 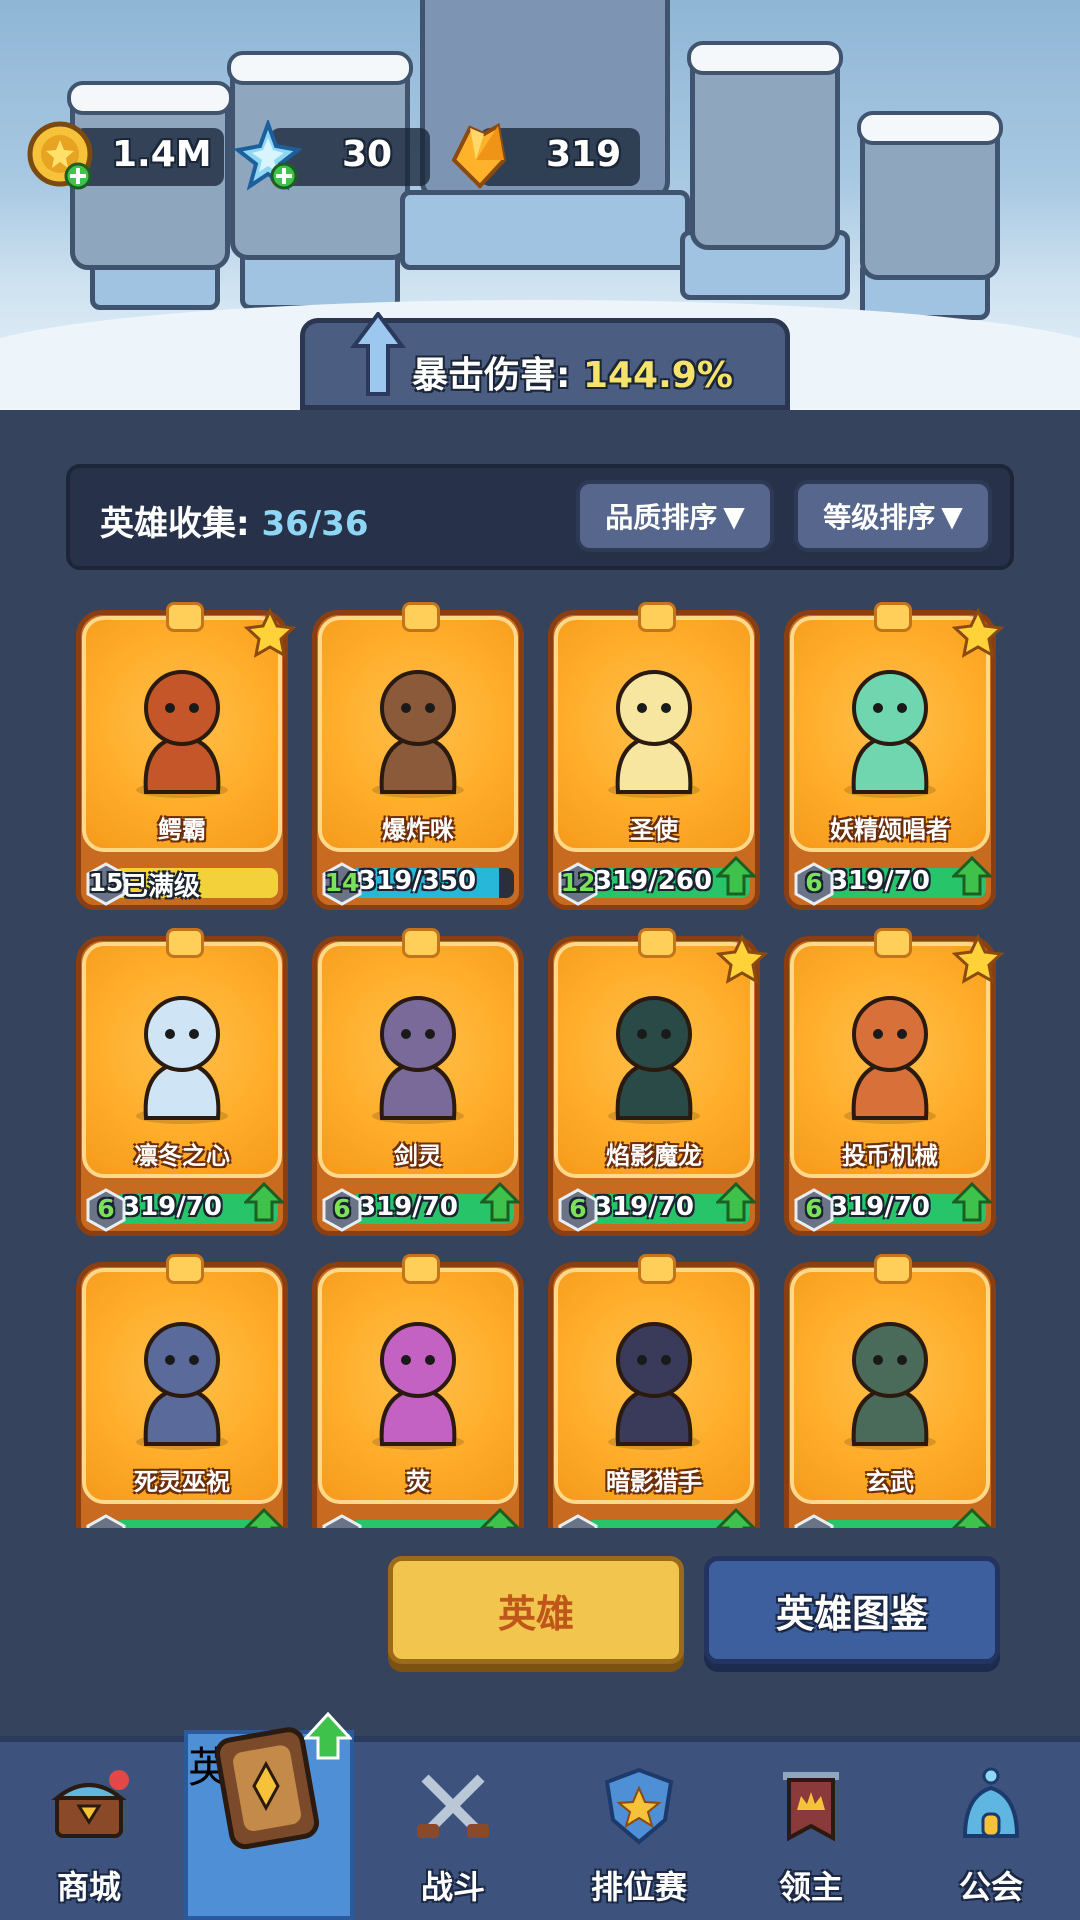 I want to click on crossed-swords-icon, so click(x=453, y=1806).